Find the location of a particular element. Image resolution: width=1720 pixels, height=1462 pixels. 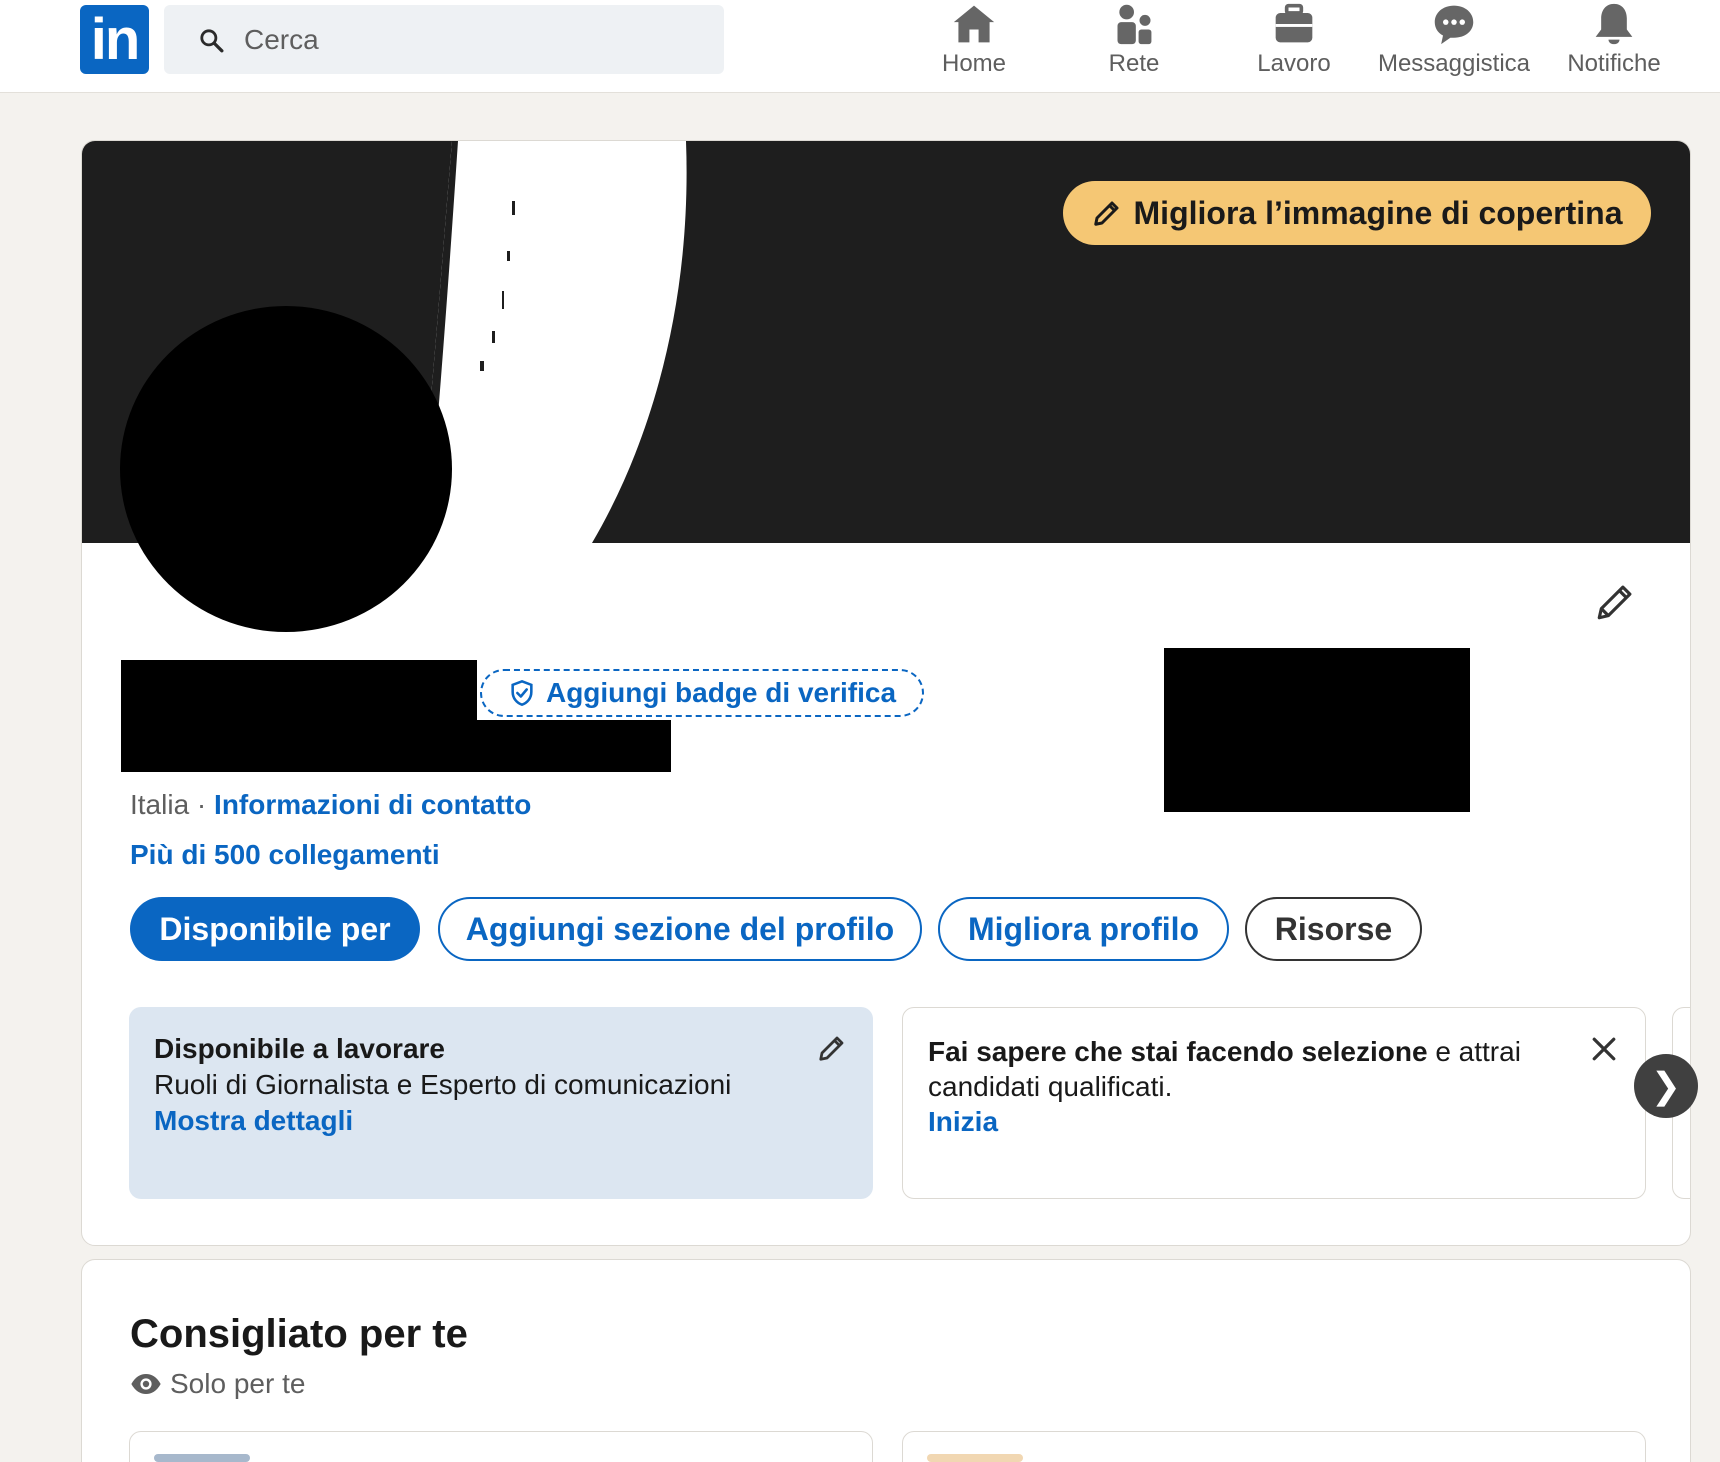

nav-network: Rete is located at coordinates (1134, 46).